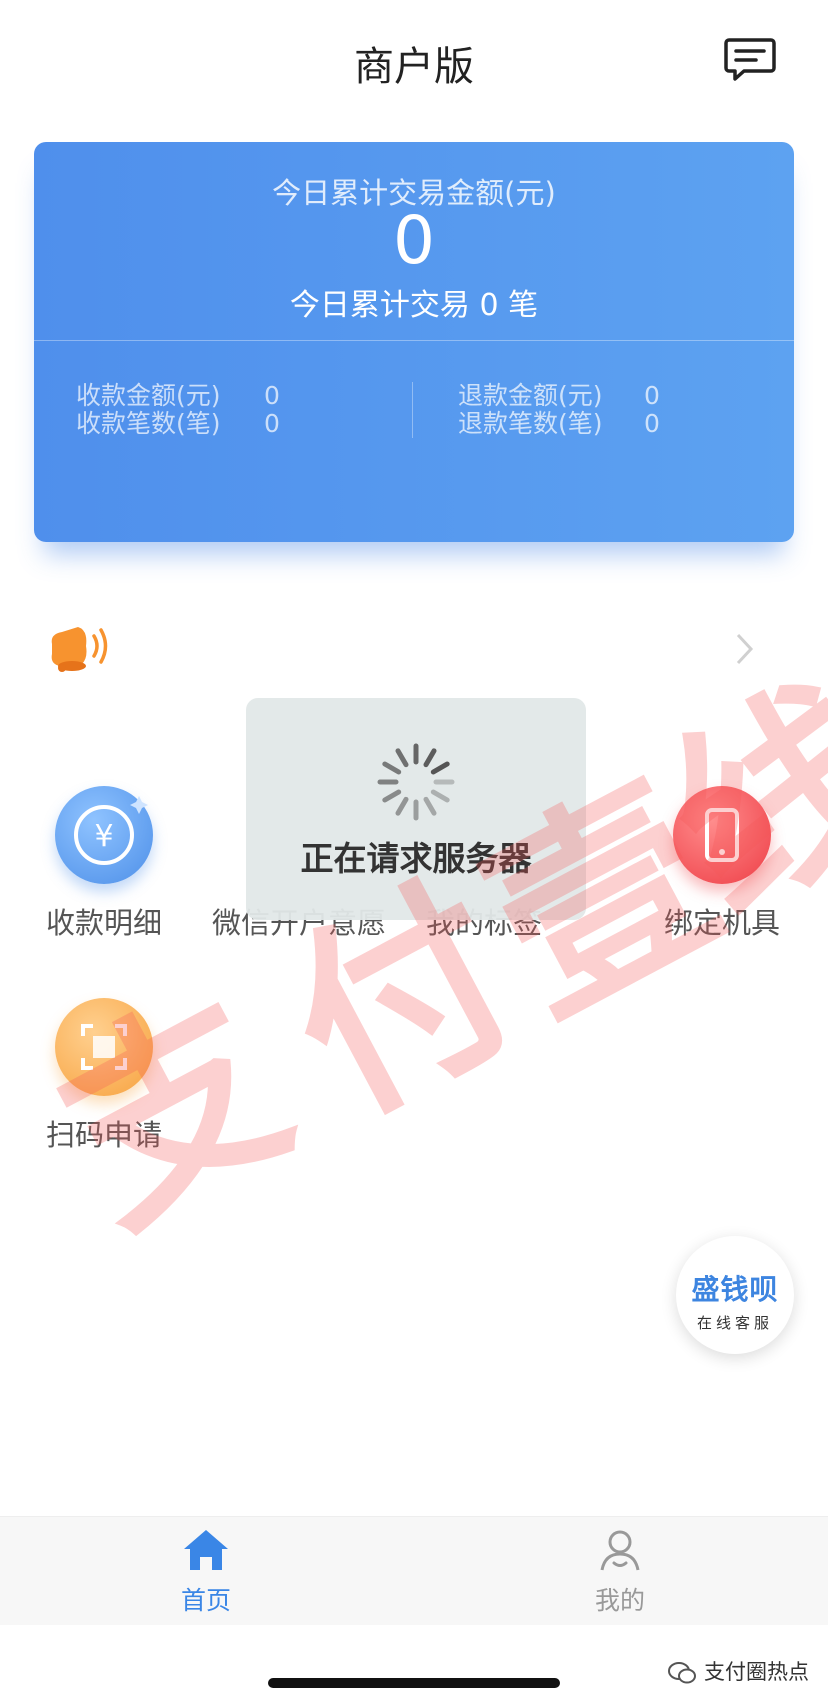 The image size is (828, 1703). I want to click on chat-bubble-icon, so click(750, 59).